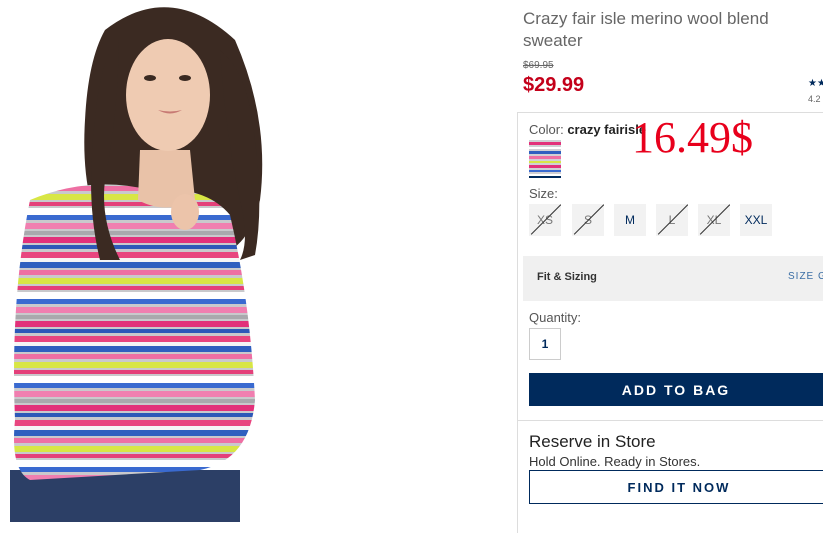  What do you see at coordinates (543, 193) in the screenshot?
I see `size-label: Size:` at bounding box center [543, 193].